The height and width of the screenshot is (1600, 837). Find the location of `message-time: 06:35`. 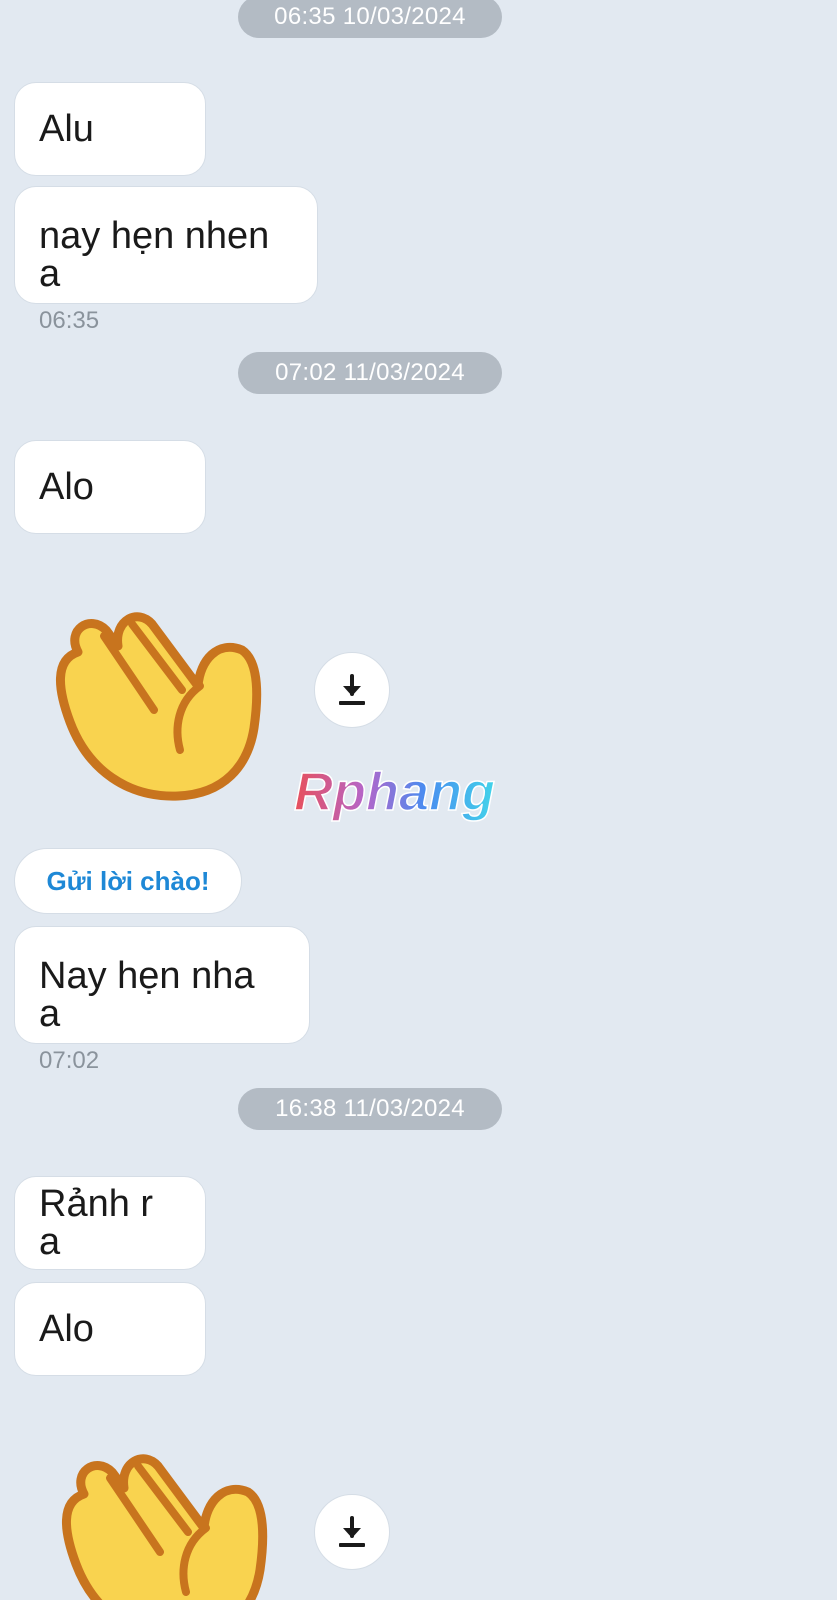

message-time: 06:35 is located at coordinates (69, 320).